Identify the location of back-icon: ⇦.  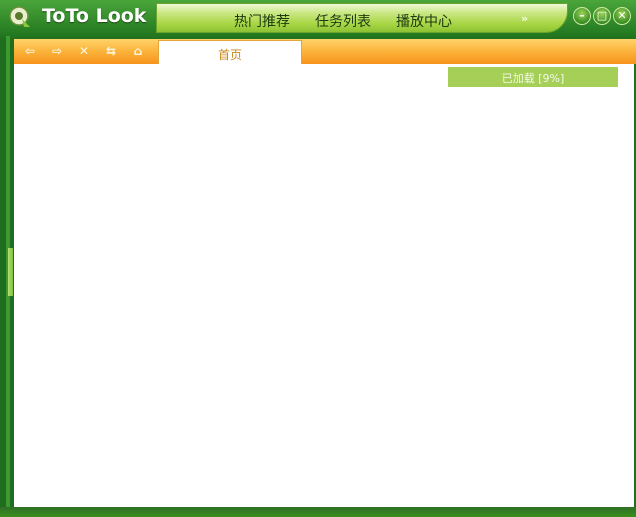
(30, 51).